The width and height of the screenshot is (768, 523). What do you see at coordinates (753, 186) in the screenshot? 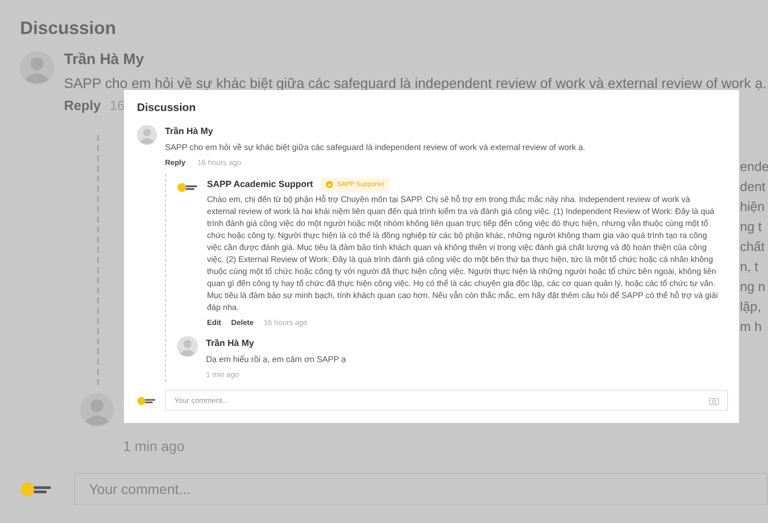
I see `text-fragment: dent` at bounding box center [753, 186].